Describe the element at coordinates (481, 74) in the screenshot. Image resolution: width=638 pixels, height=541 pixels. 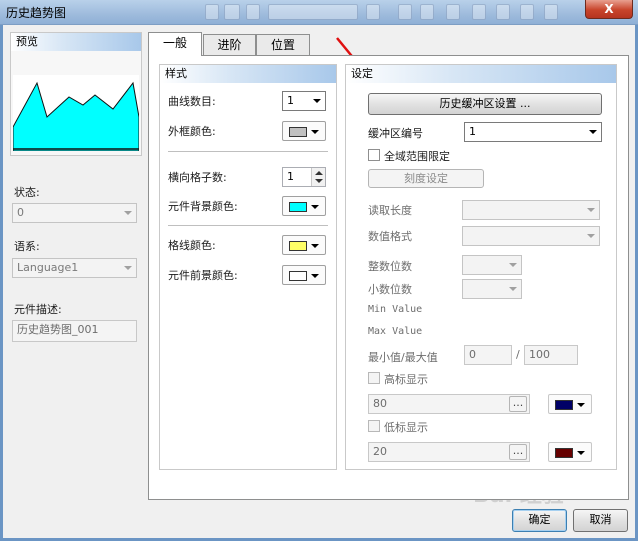
I see `settings-group-title: 设定` at that location.